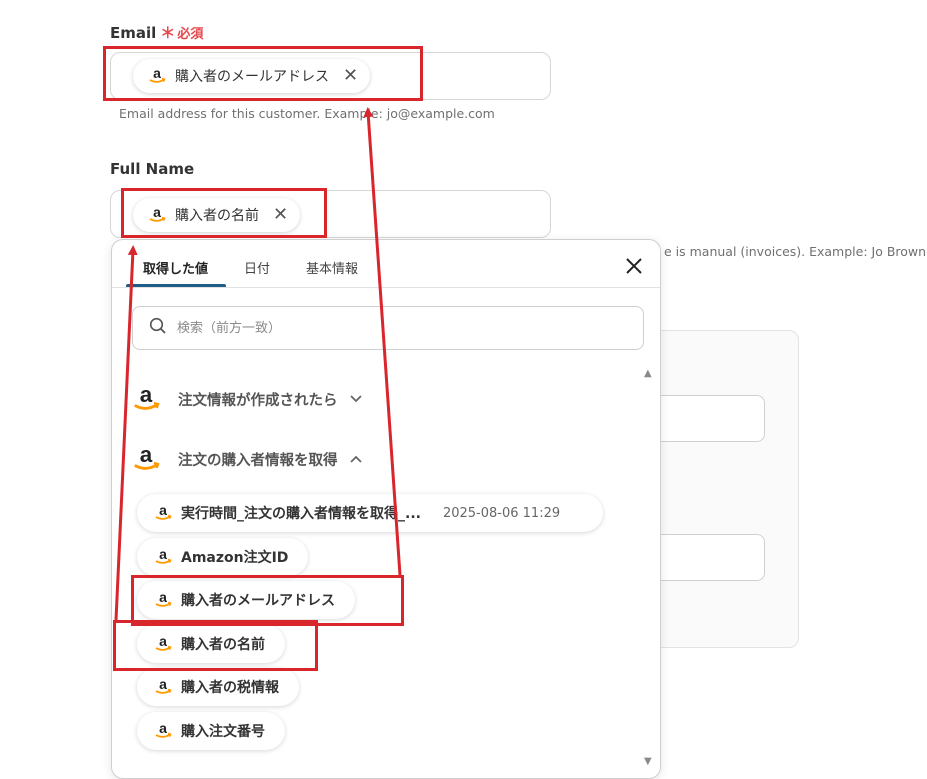 Image resolution: width=927 pixels, height=779 pixels. Describe the element at coordinates (257, 267) in the screenshot. I see `tab-date: 日付` at that location.